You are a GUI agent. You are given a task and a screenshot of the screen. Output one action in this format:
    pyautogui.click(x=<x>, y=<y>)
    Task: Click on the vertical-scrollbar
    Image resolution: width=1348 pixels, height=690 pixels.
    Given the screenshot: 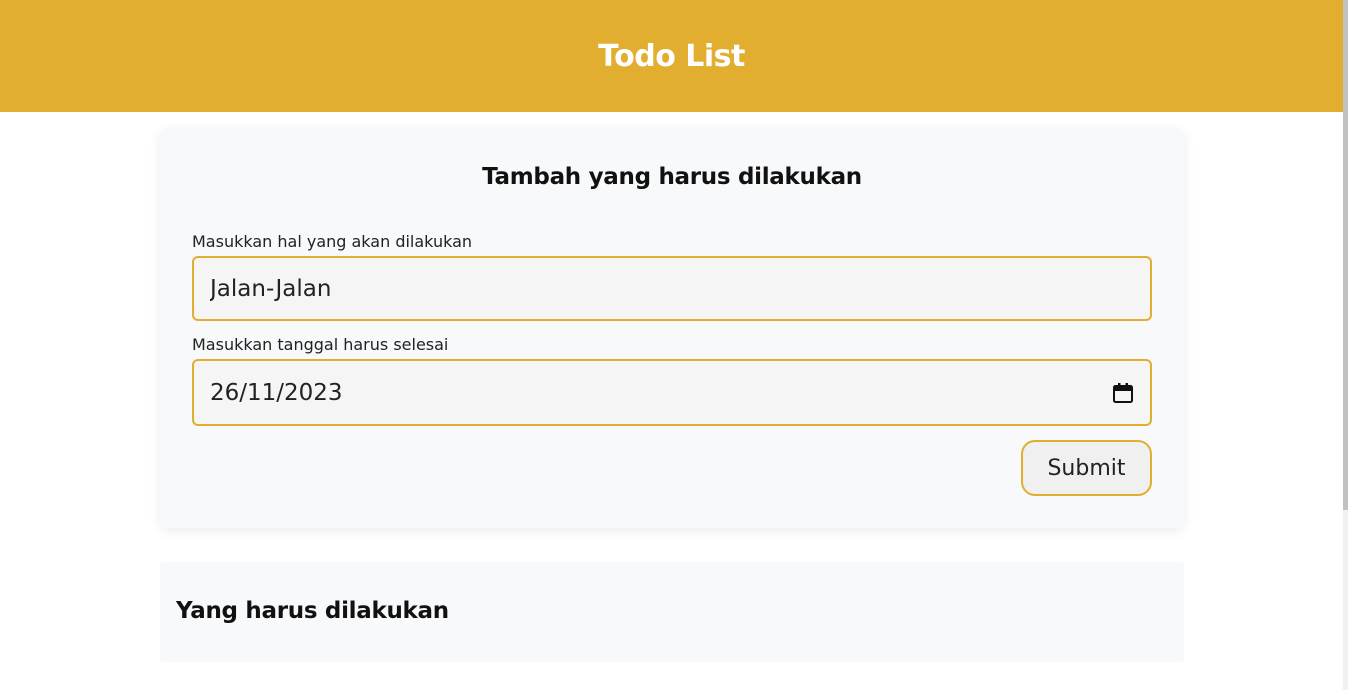 What is the action you would take?
    pyautogui.click(x=1345, y=345)
    